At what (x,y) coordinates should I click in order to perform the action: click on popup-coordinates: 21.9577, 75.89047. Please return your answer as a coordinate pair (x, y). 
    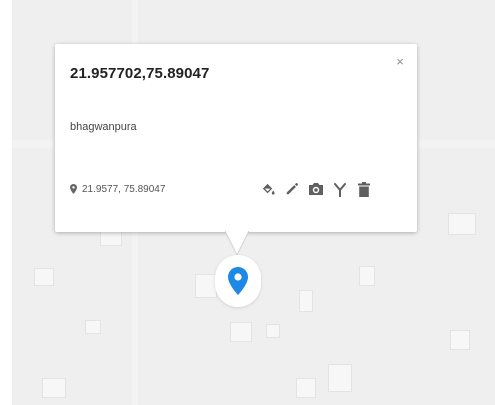
    Looking at the image, I should click on (117, 189).